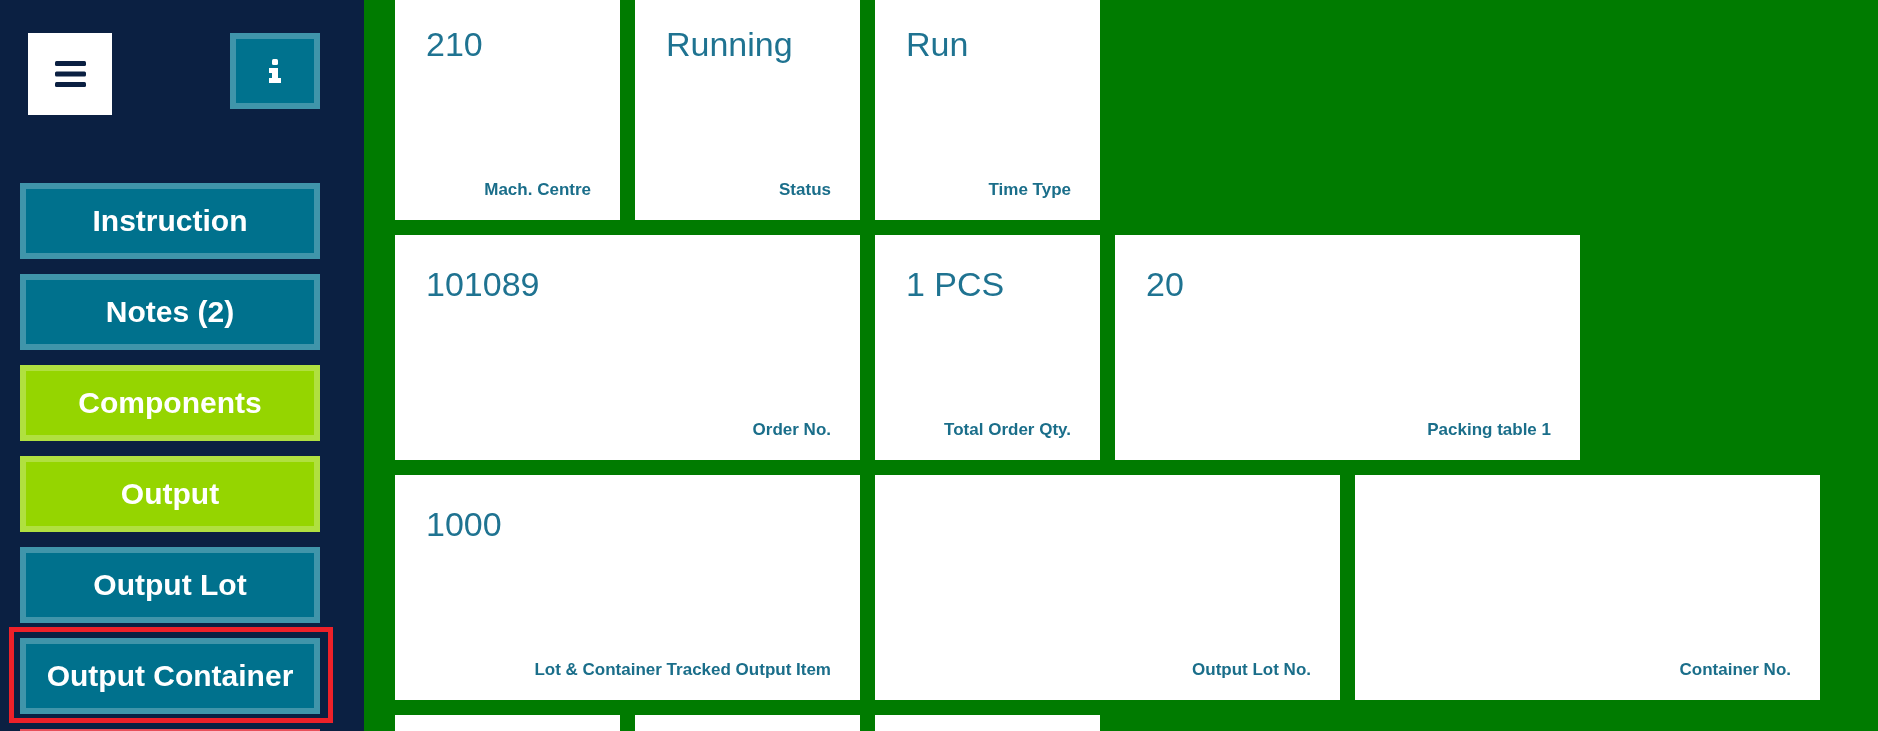 The image size is (1878, 731). Describe the element at coordinates (537, 190) in the screenshot. I see `tile-label: Mach. Centre` at that location.